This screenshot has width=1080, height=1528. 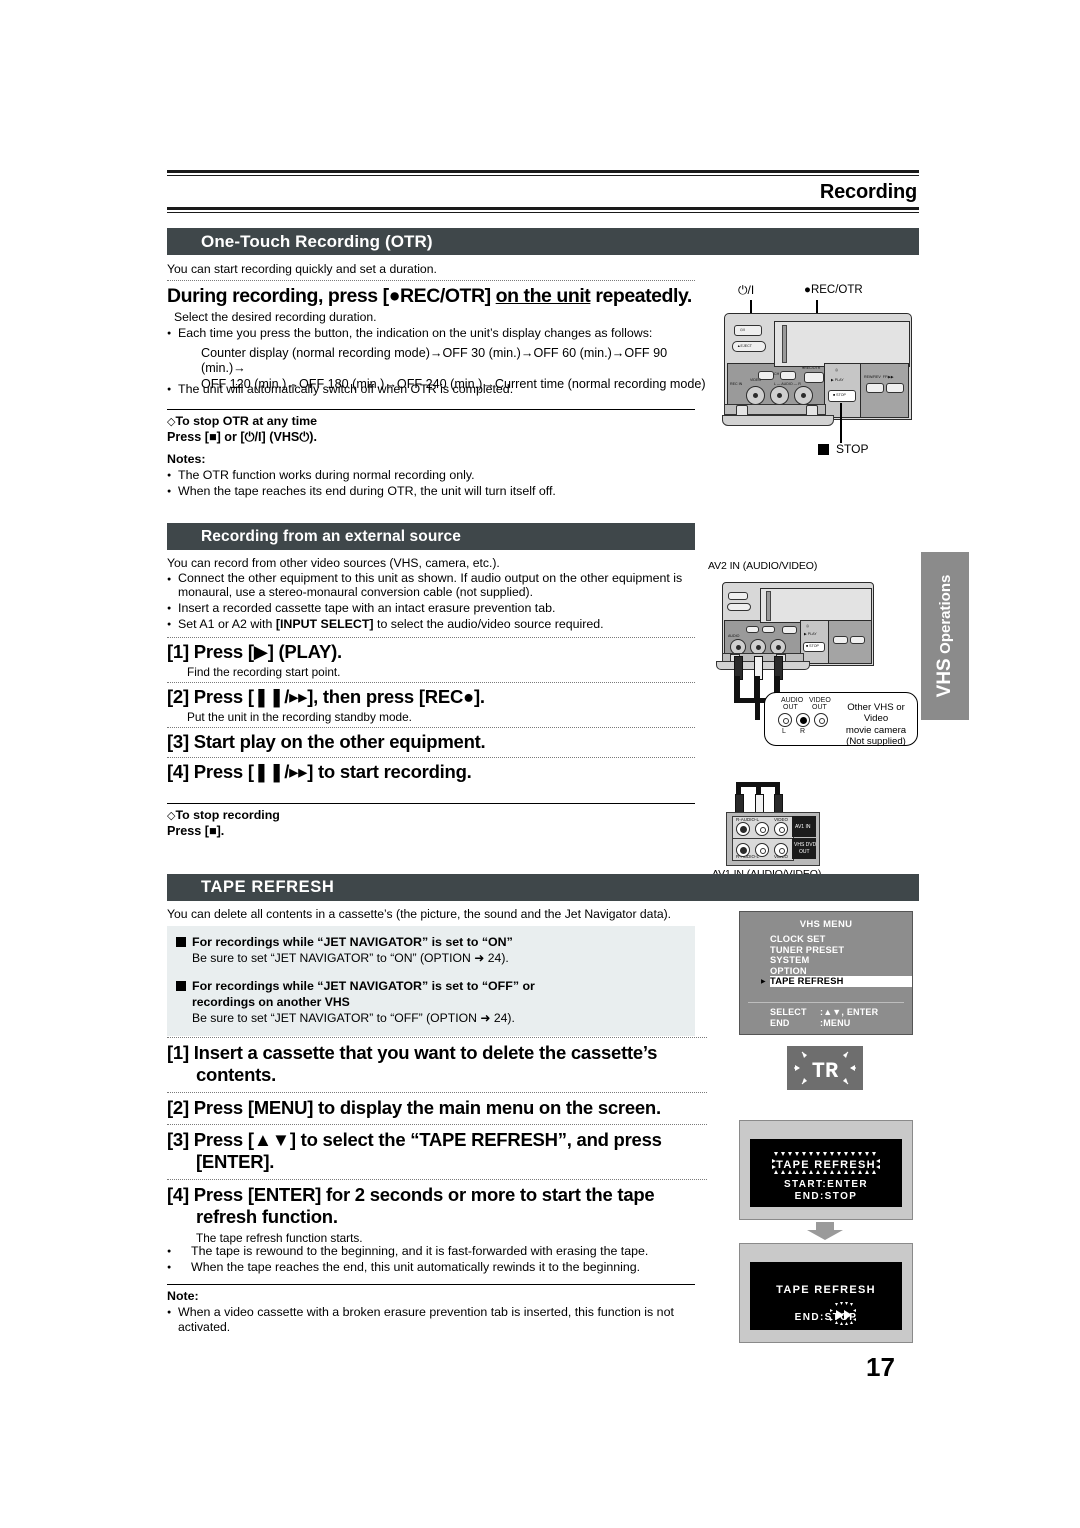 What do you see at coordinates (236, 1074) in the screenshot?
I see `tr-step-1-line-2: contents.` at bounding box center [236, 1074].